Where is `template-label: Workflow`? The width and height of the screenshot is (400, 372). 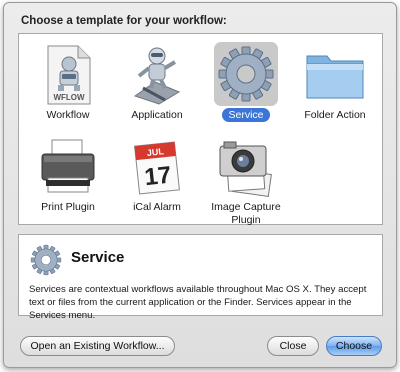 template-label: Workflow is located at coordinates (68, 115).